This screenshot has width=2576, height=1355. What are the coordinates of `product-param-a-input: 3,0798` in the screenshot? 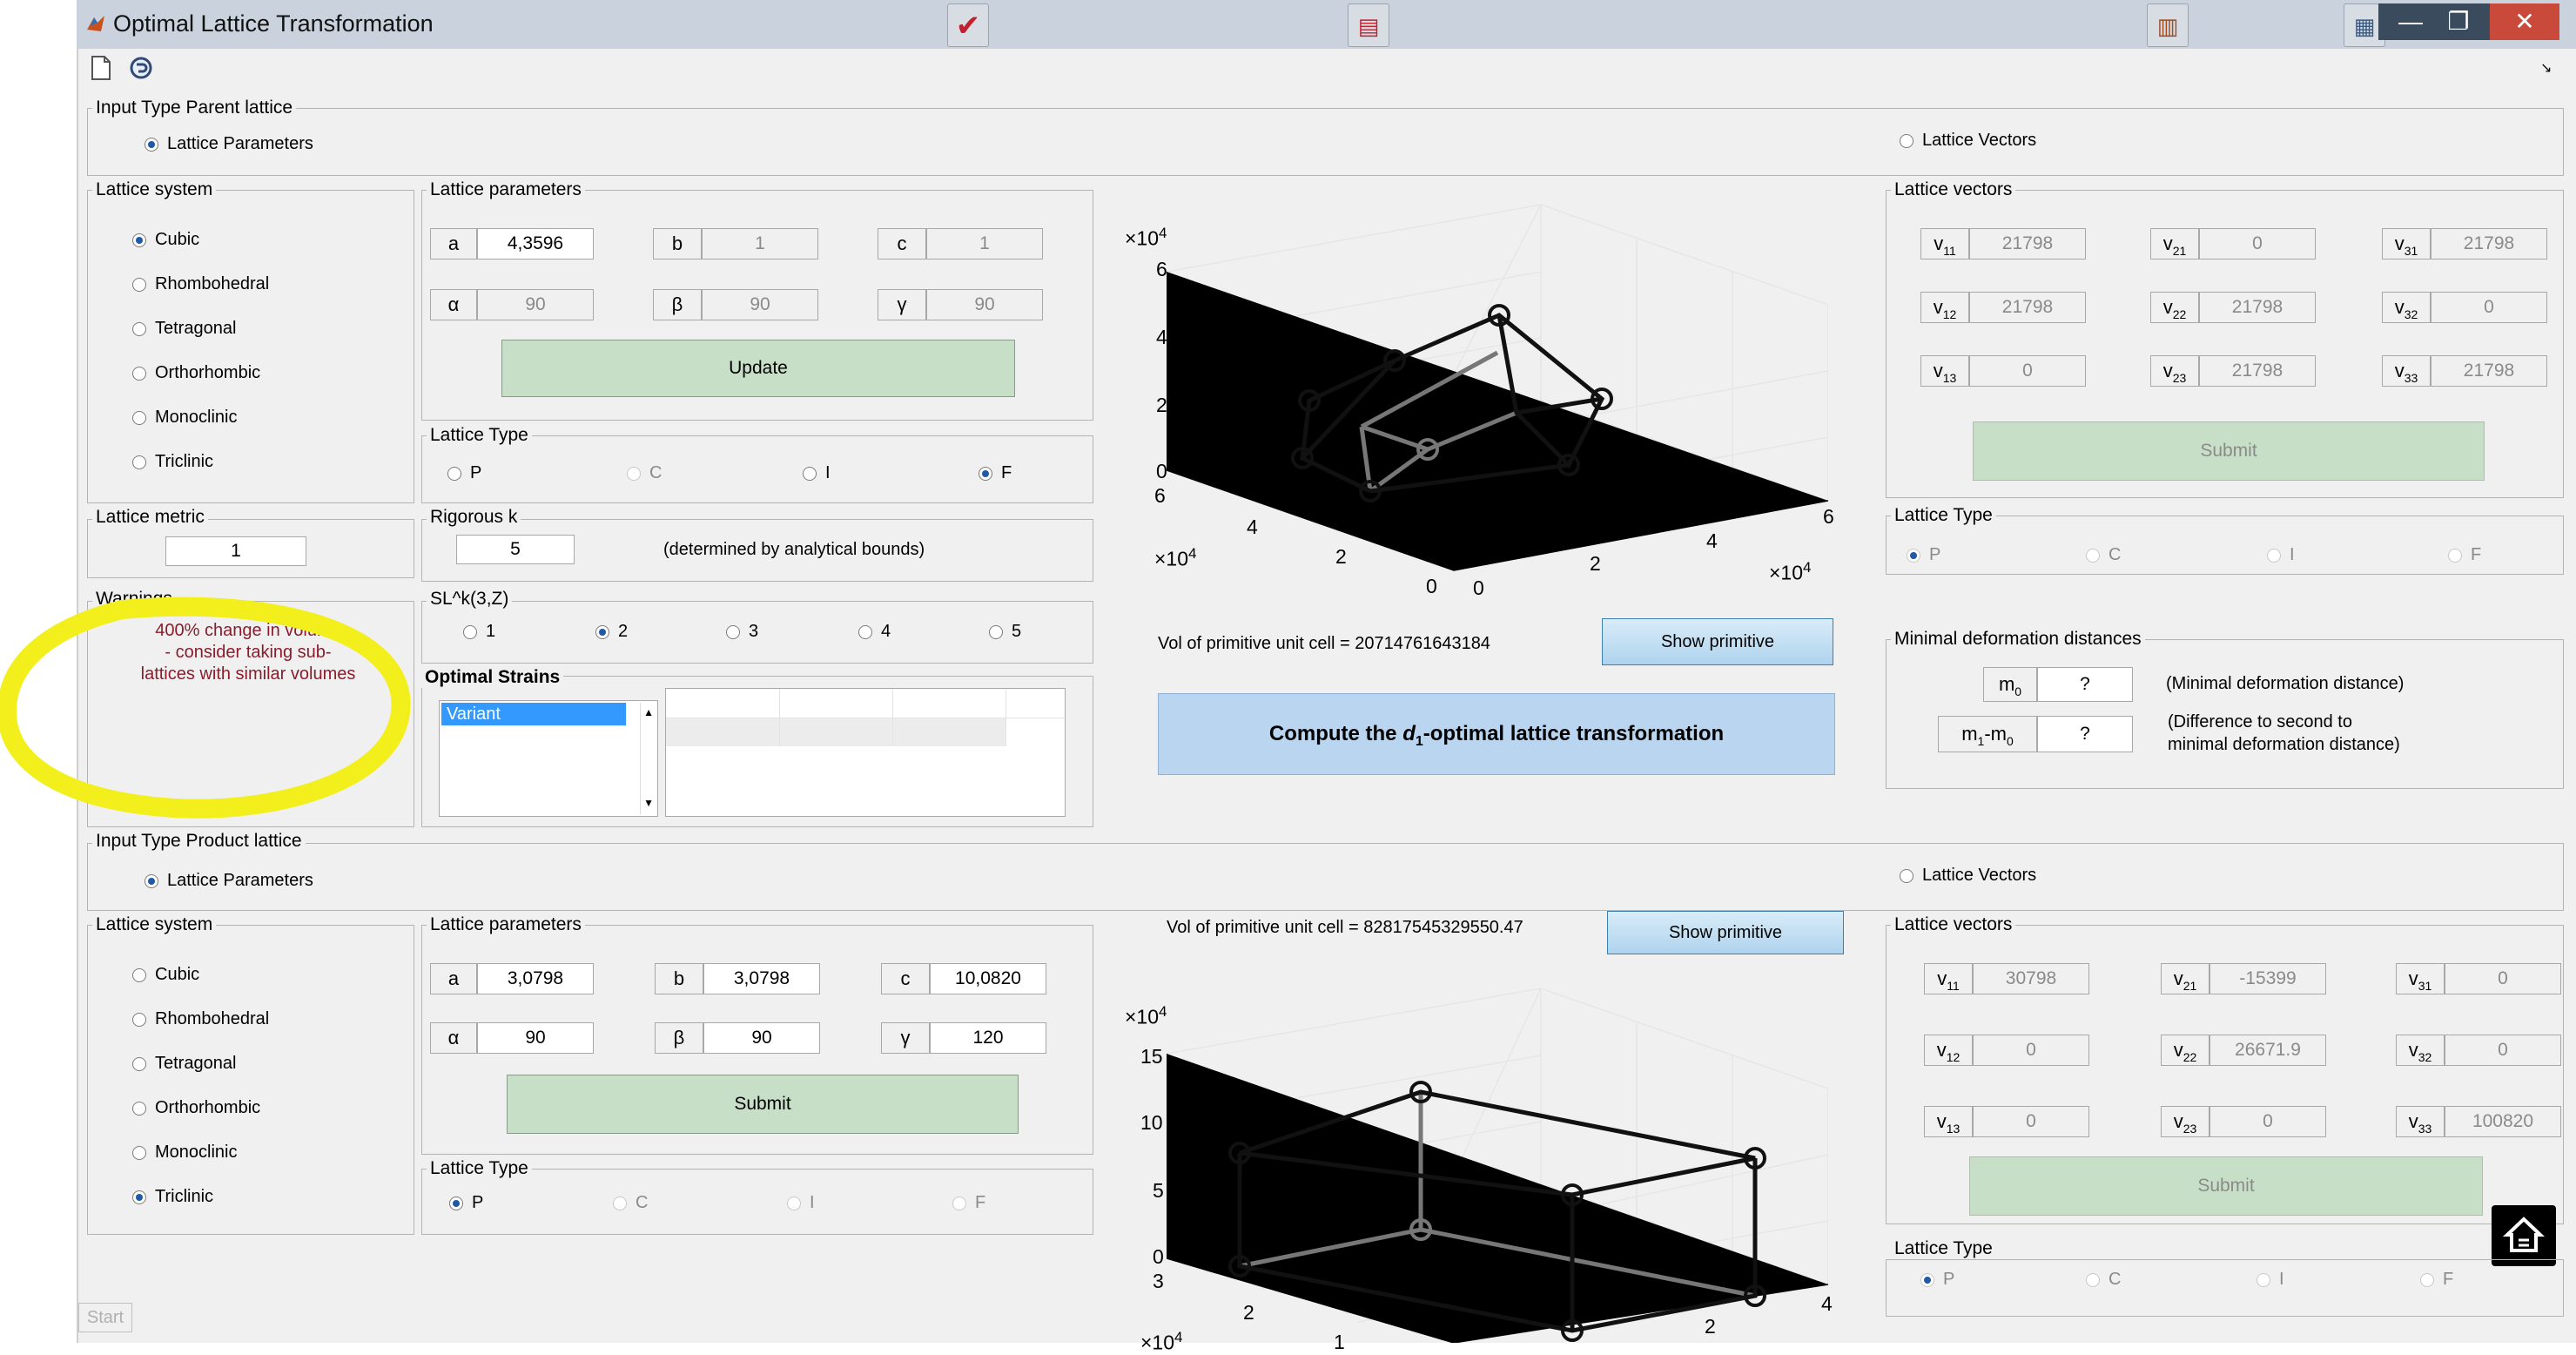 It's located at (535, 978).